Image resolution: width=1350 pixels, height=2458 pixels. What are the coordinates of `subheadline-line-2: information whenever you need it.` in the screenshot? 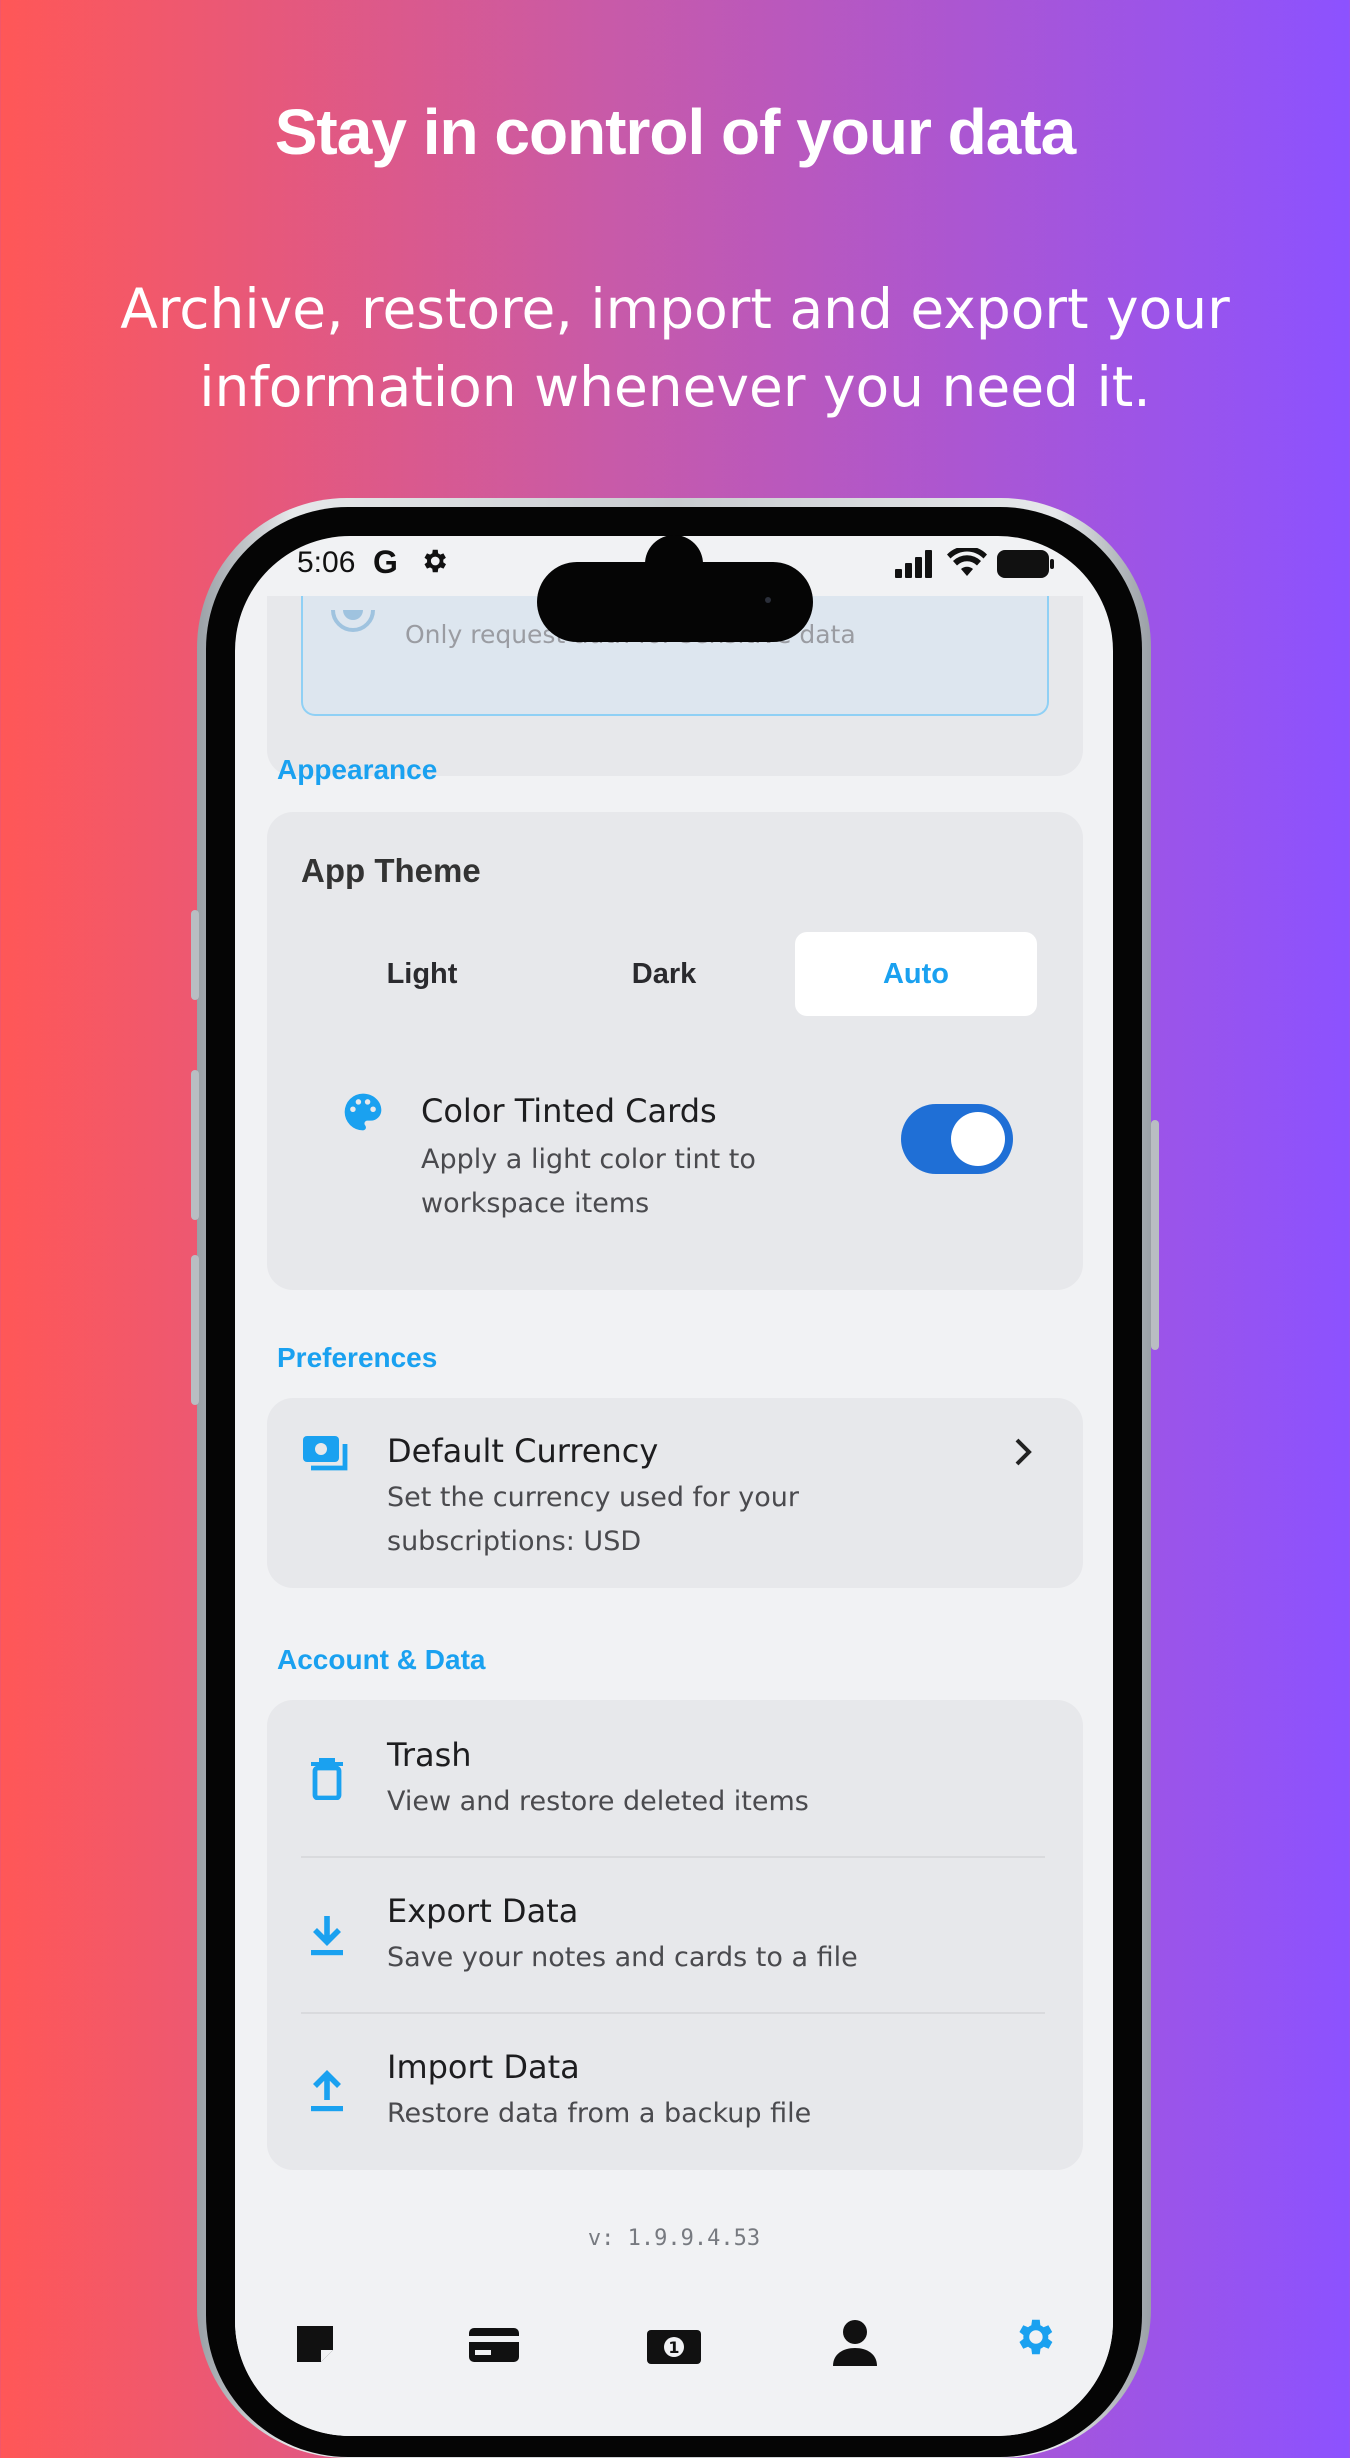 It's located at (675, 387).